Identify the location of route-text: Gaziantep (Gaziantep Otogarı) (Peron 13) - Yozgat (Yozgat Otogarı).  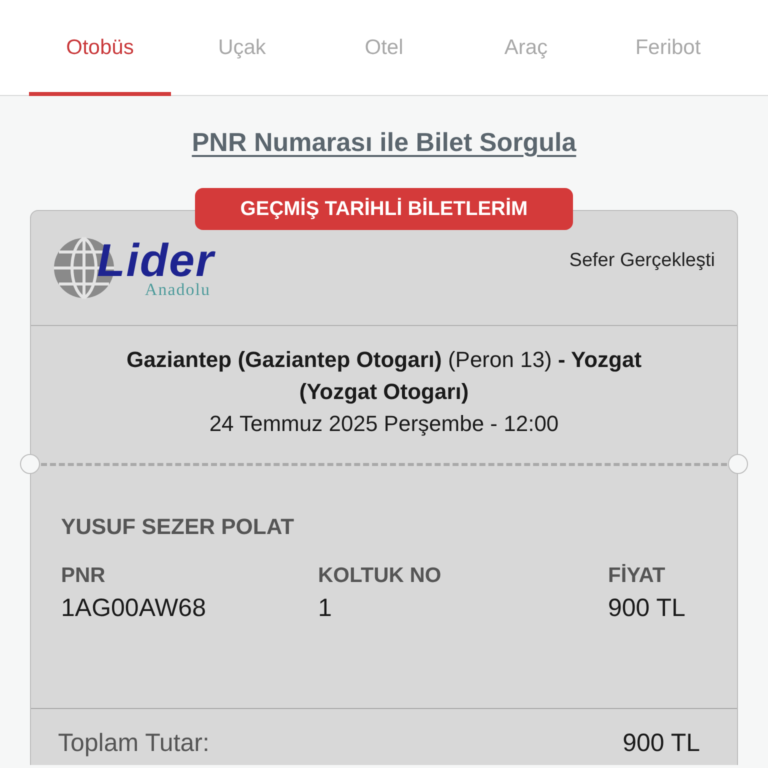
(384, 376).